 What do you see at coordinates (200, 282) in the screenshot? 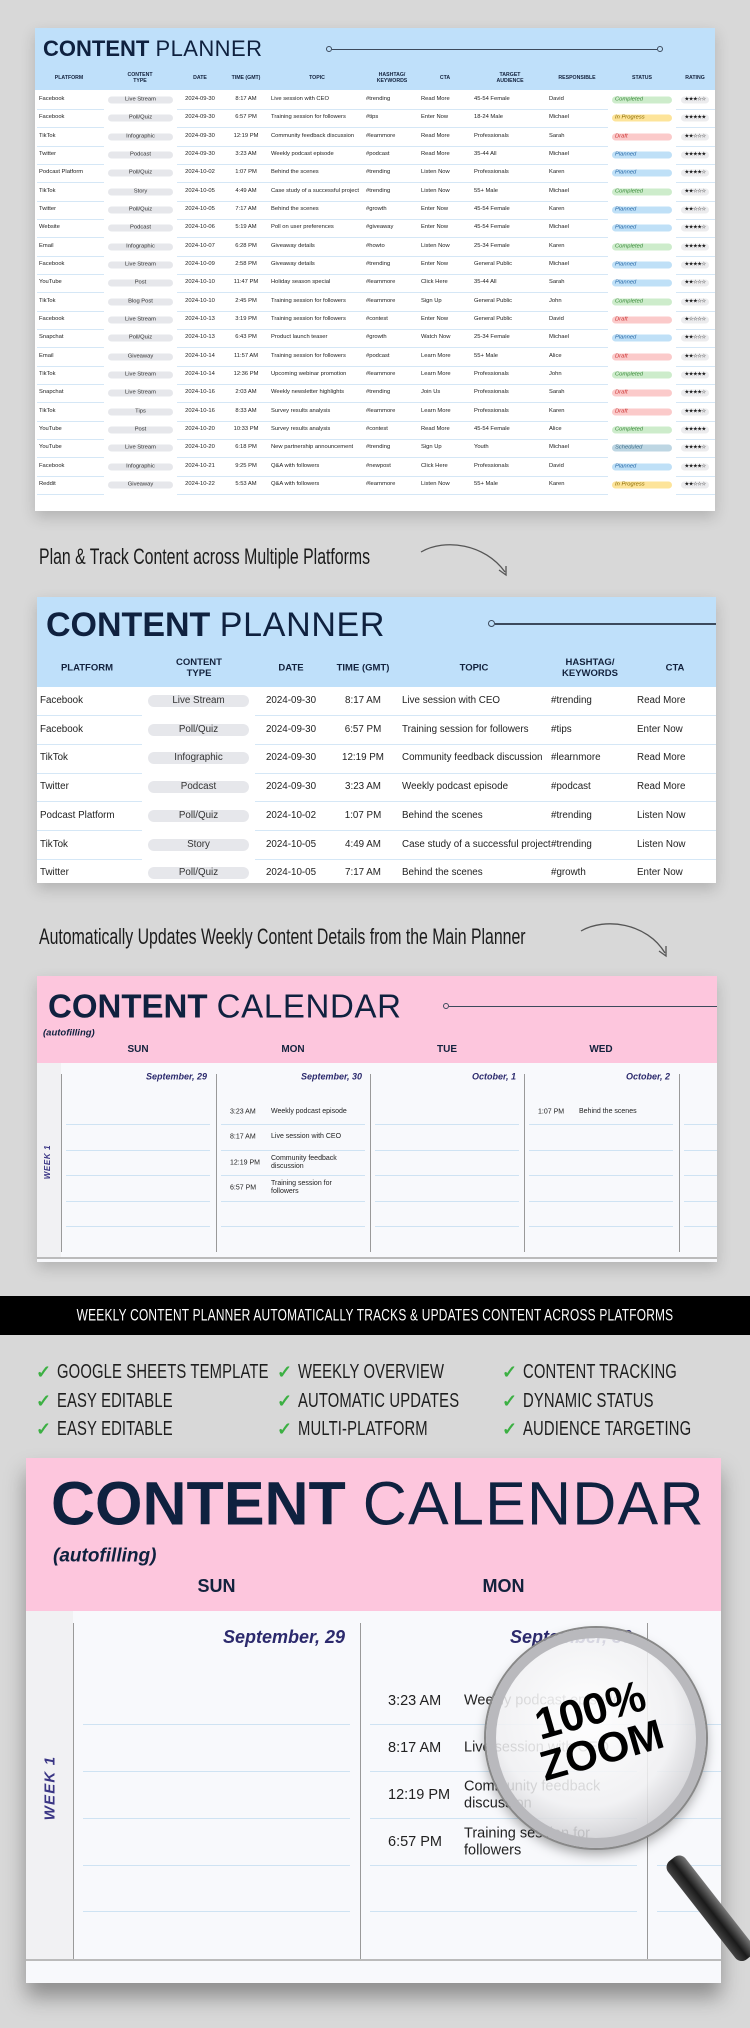
I see `cell-date: 2024-10-10` at bounding box center [200, 282].